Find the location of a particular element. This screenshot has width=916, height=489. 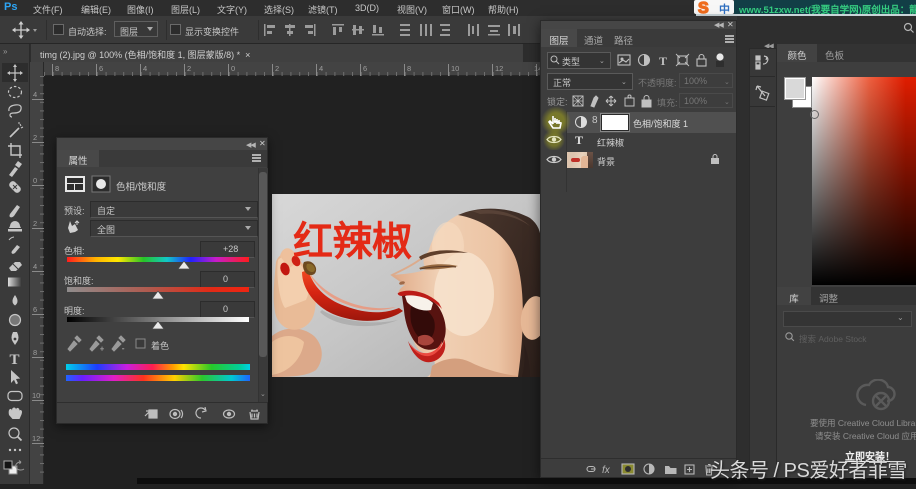

svg-text: S is located at coordinates (703, 7).